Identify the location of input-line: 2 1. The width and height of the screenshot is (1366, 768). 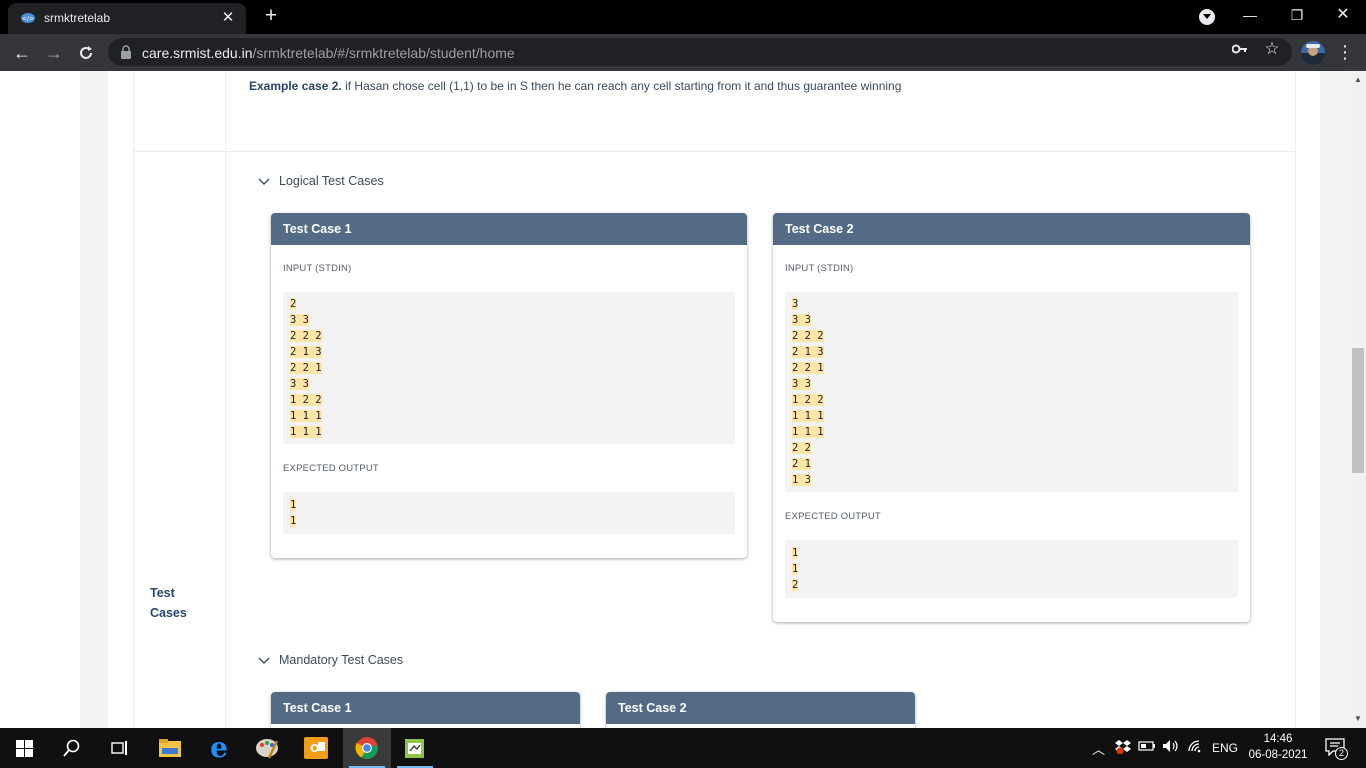
(801, 464).